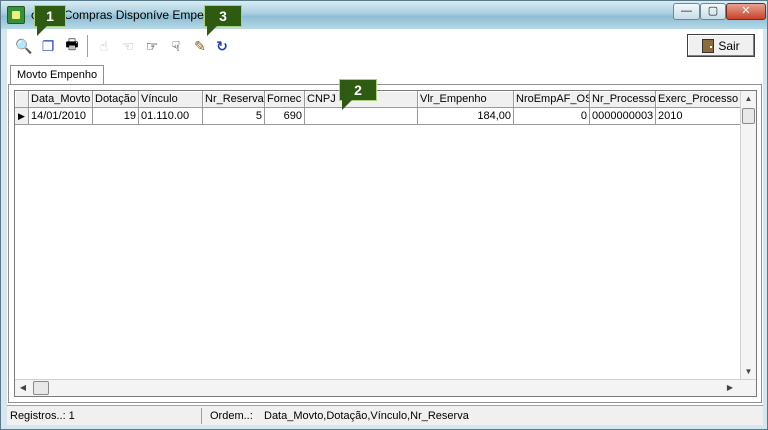 The height and width of the screenshot is (430, 768). What do you see at coordinates (88, 46) in the screenshot?
I see `toolbar-separator` at bounding box center [88, 46].